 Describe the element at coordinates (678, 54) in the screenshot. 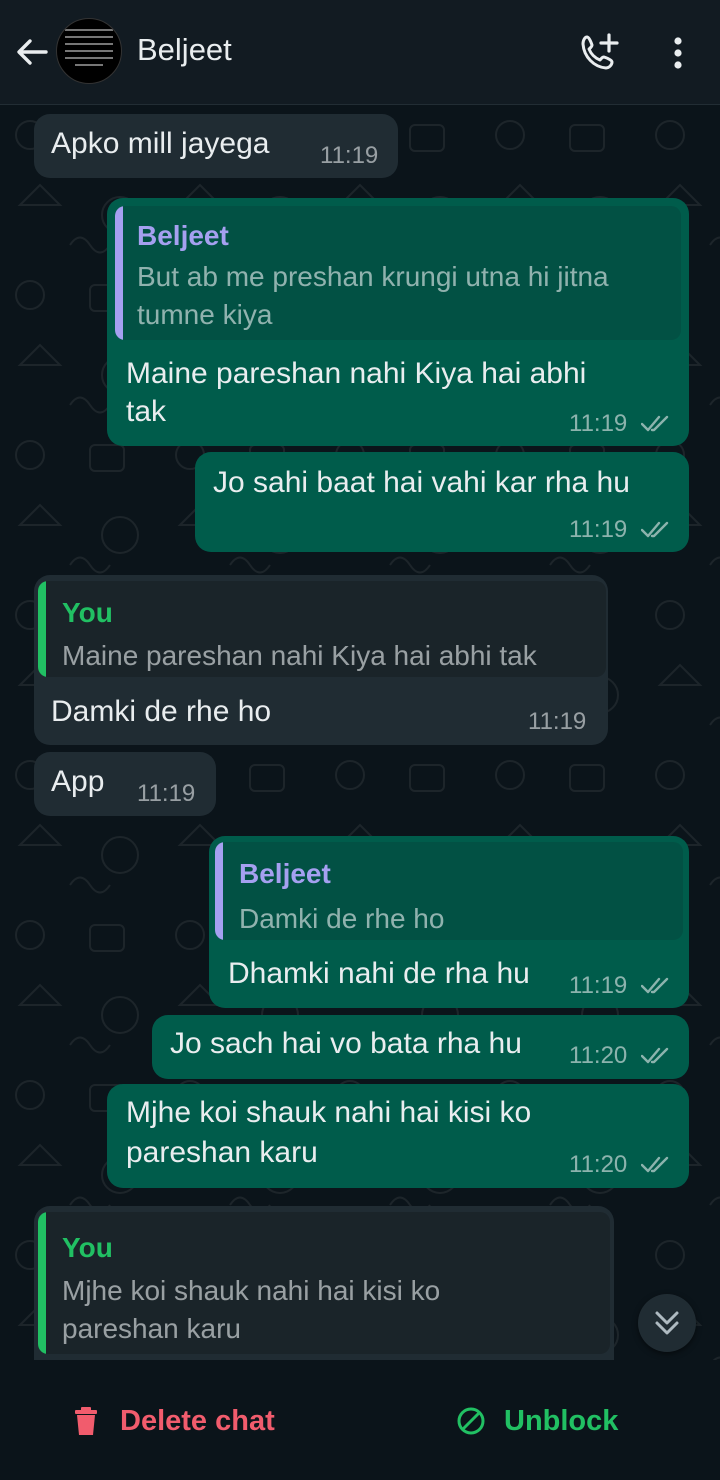

I see `more-vert-icon` at that location.